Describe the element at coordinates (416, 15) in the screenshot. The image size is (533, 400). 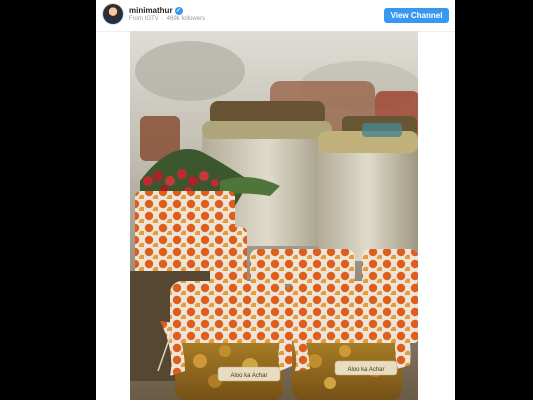
I see `view-channel-button: View Channel` at that location.